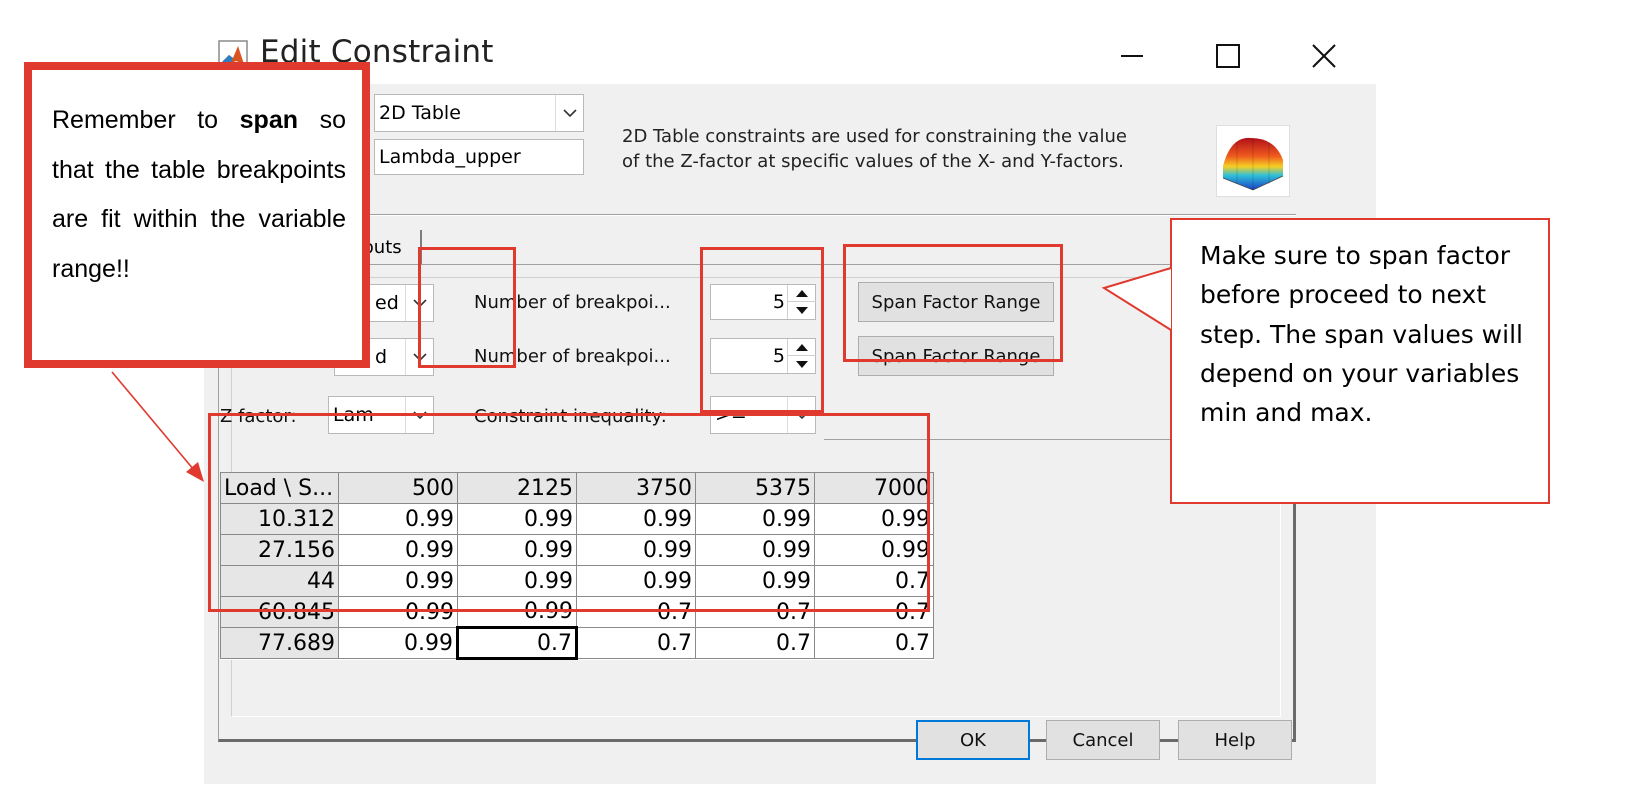 Image resolution: width=1648 pixels, height=800 pixels. I want to click on arrow-line-icon, so click(153, 421).